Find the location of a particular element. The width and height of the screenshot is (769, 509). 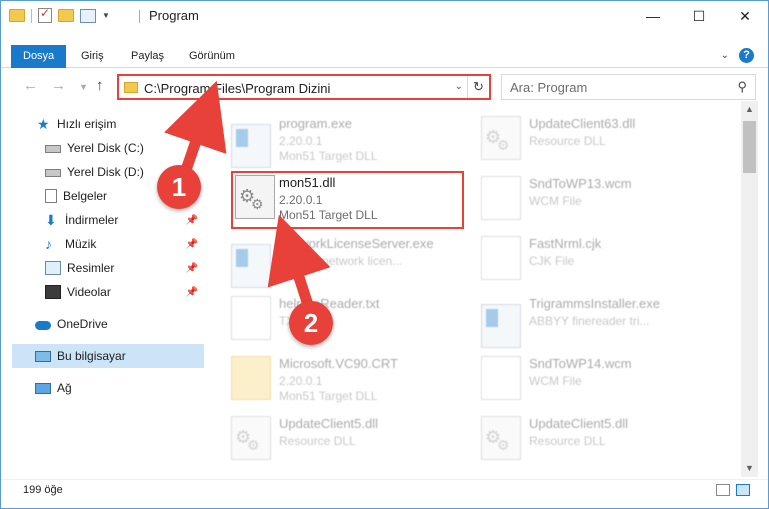

file-name: SndToWP13.wcm is located at coordinates (580, 183).